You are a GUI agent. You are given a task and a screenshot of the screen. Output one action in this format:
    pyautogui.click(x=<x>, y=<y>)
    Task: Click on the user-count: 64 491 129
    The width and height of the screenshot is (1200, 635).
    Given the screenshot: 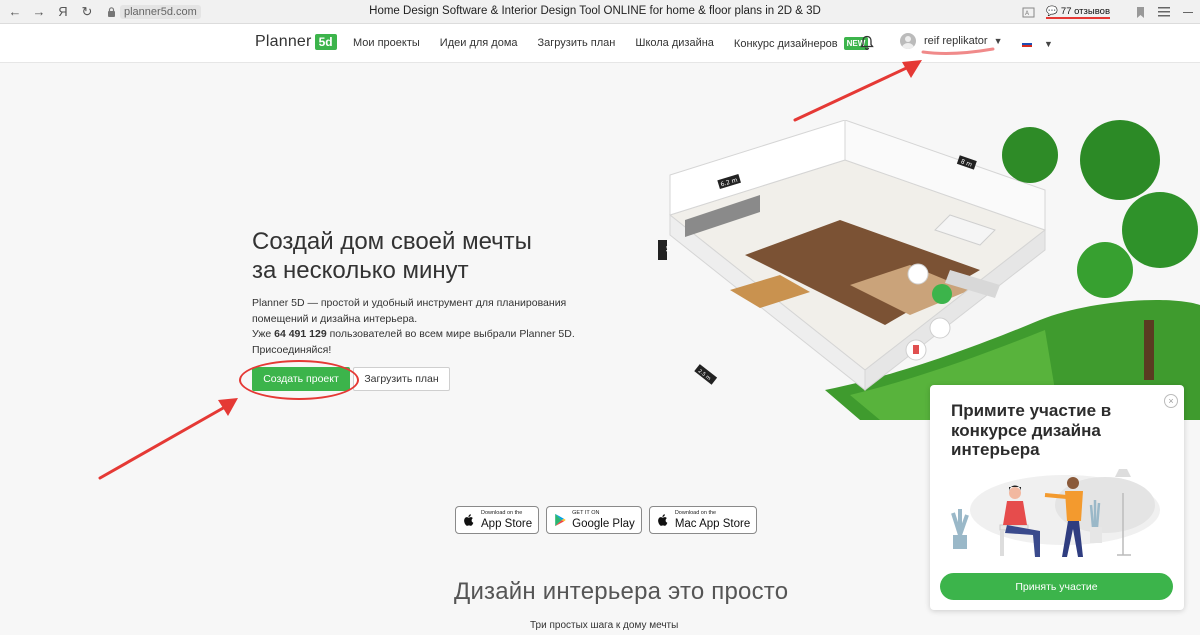 What is the action you would take?
    pyautogui.click(x=300, y=334)
    